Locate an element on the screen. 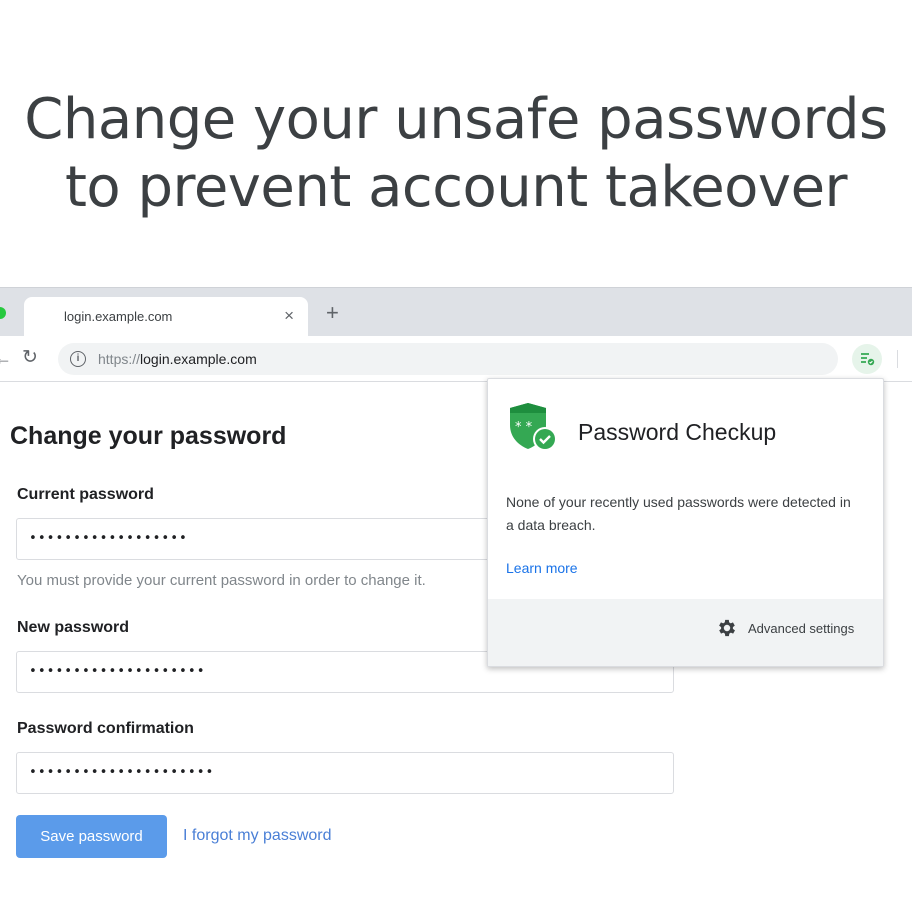 This screenshot has width=912, height=912. info-icon: i is located at coordinates (78, 359).